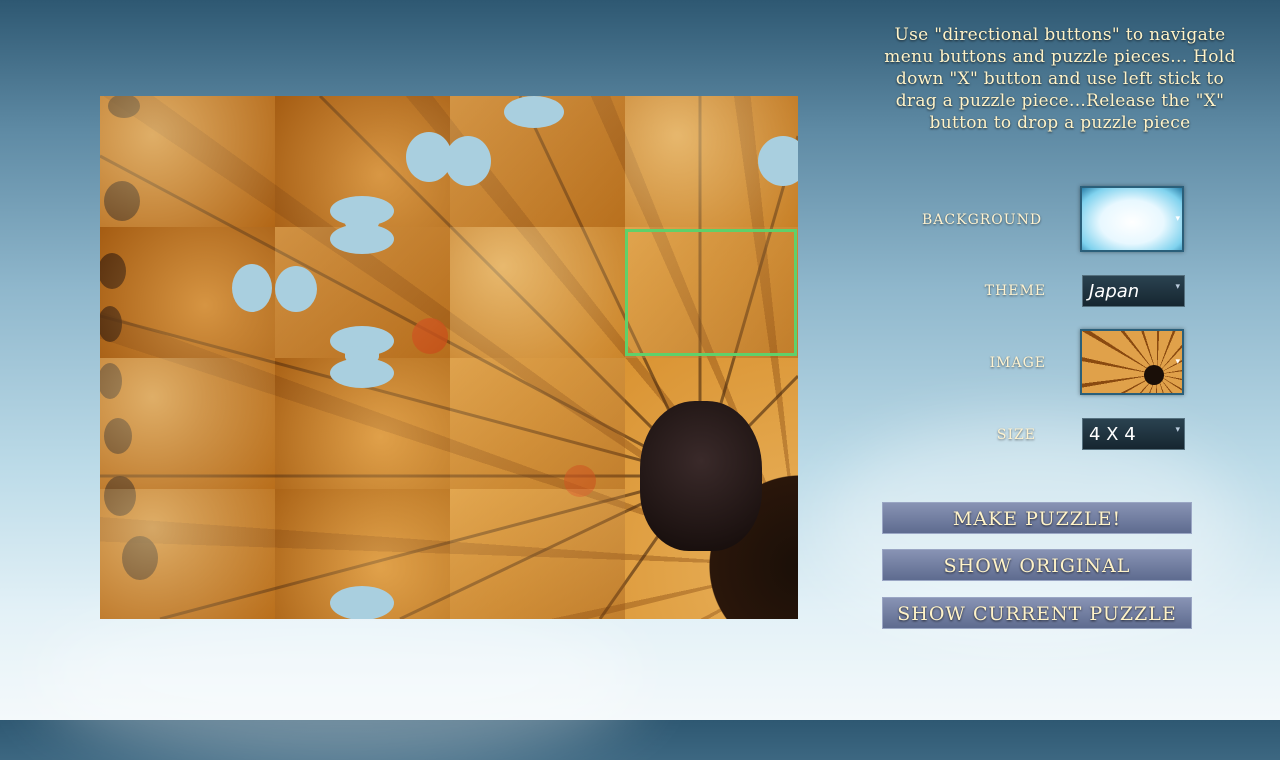 This screenshot has height=760, width=1280. I want to click on show-current-puzzle-button: SHOW CURRENT PUZZLE, so click(1037, 613).